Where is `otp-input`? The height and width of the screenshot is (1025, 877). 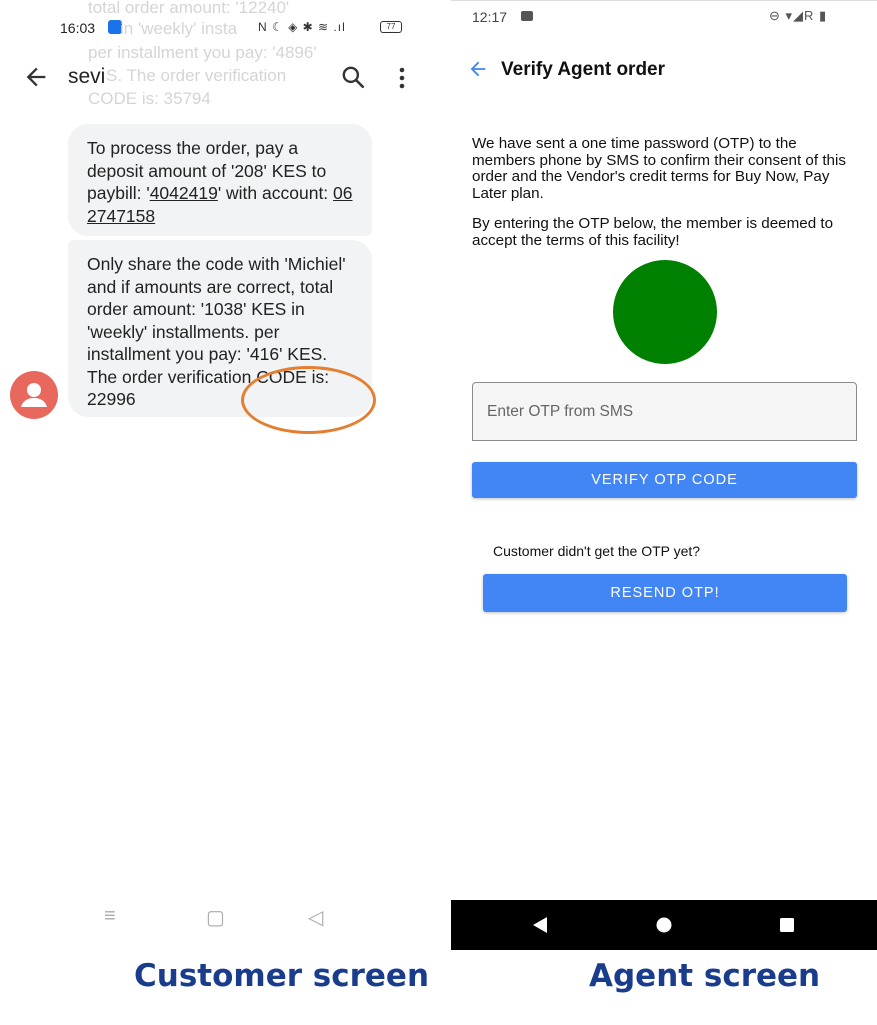
otp-input is located at coordinates (664, 411).